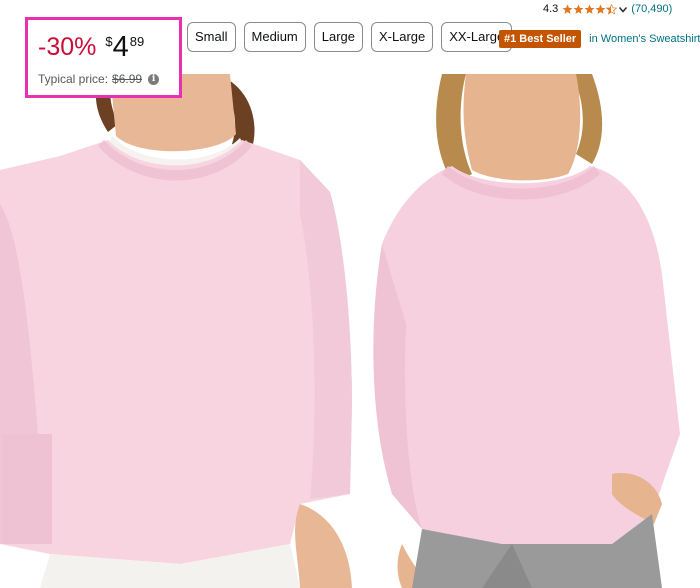  Describe the element at coordinates (338, 37) in the screenshot. I see `size-option-large: Large` at that location.